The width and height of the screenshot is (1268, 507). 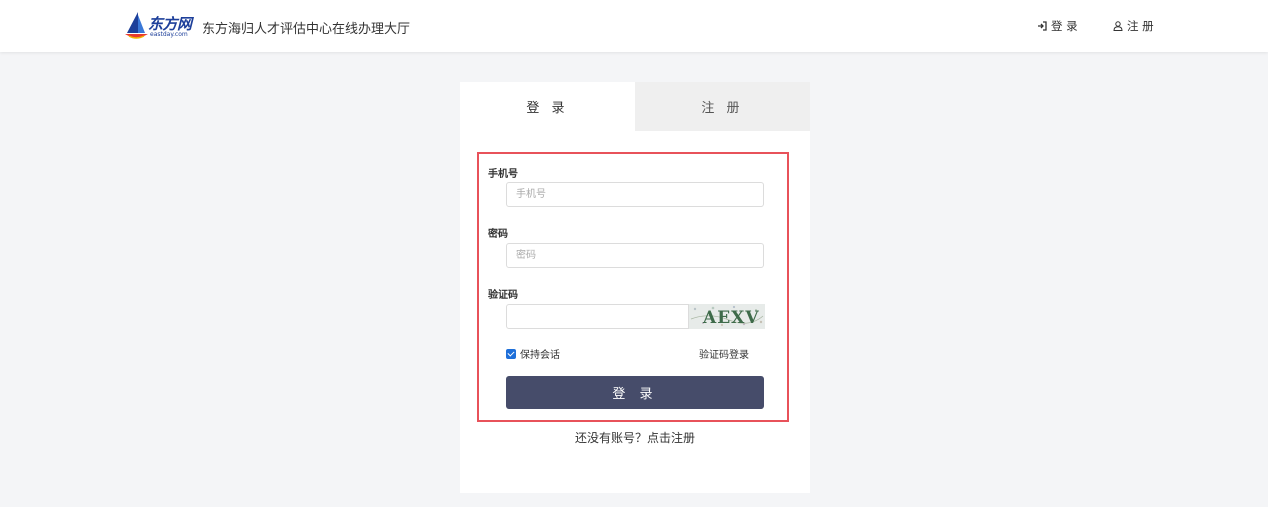 What do you see at coordinates (635, 437) in the screenshot?
I see `register-prompt-link: 还没有账号？点击注册` at bounding box center [635, 437].